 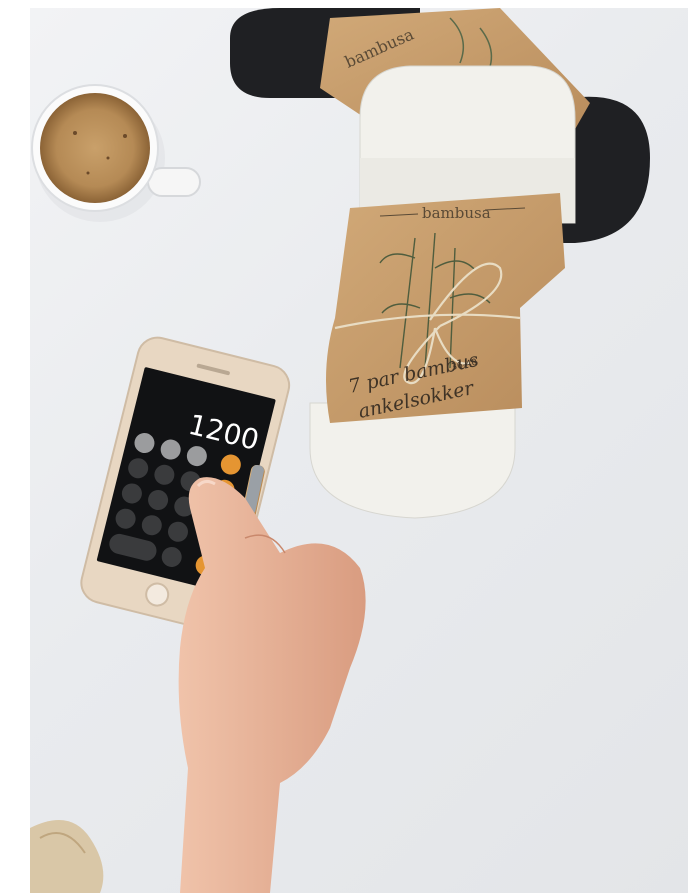 What do you see at coordinates (95, 148) in the screenshot?
I see `coffee-surface` at bounding box center [95, 148].